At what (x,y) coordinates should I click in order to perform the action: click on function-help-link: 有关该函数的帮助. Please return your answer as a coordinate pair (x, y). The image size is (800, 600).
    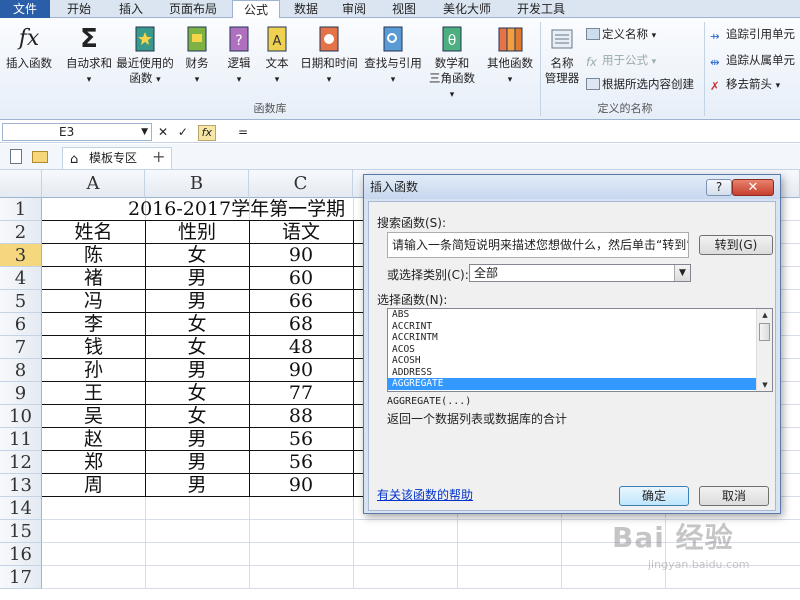
    Looking at the image, I should click on (425, 494).